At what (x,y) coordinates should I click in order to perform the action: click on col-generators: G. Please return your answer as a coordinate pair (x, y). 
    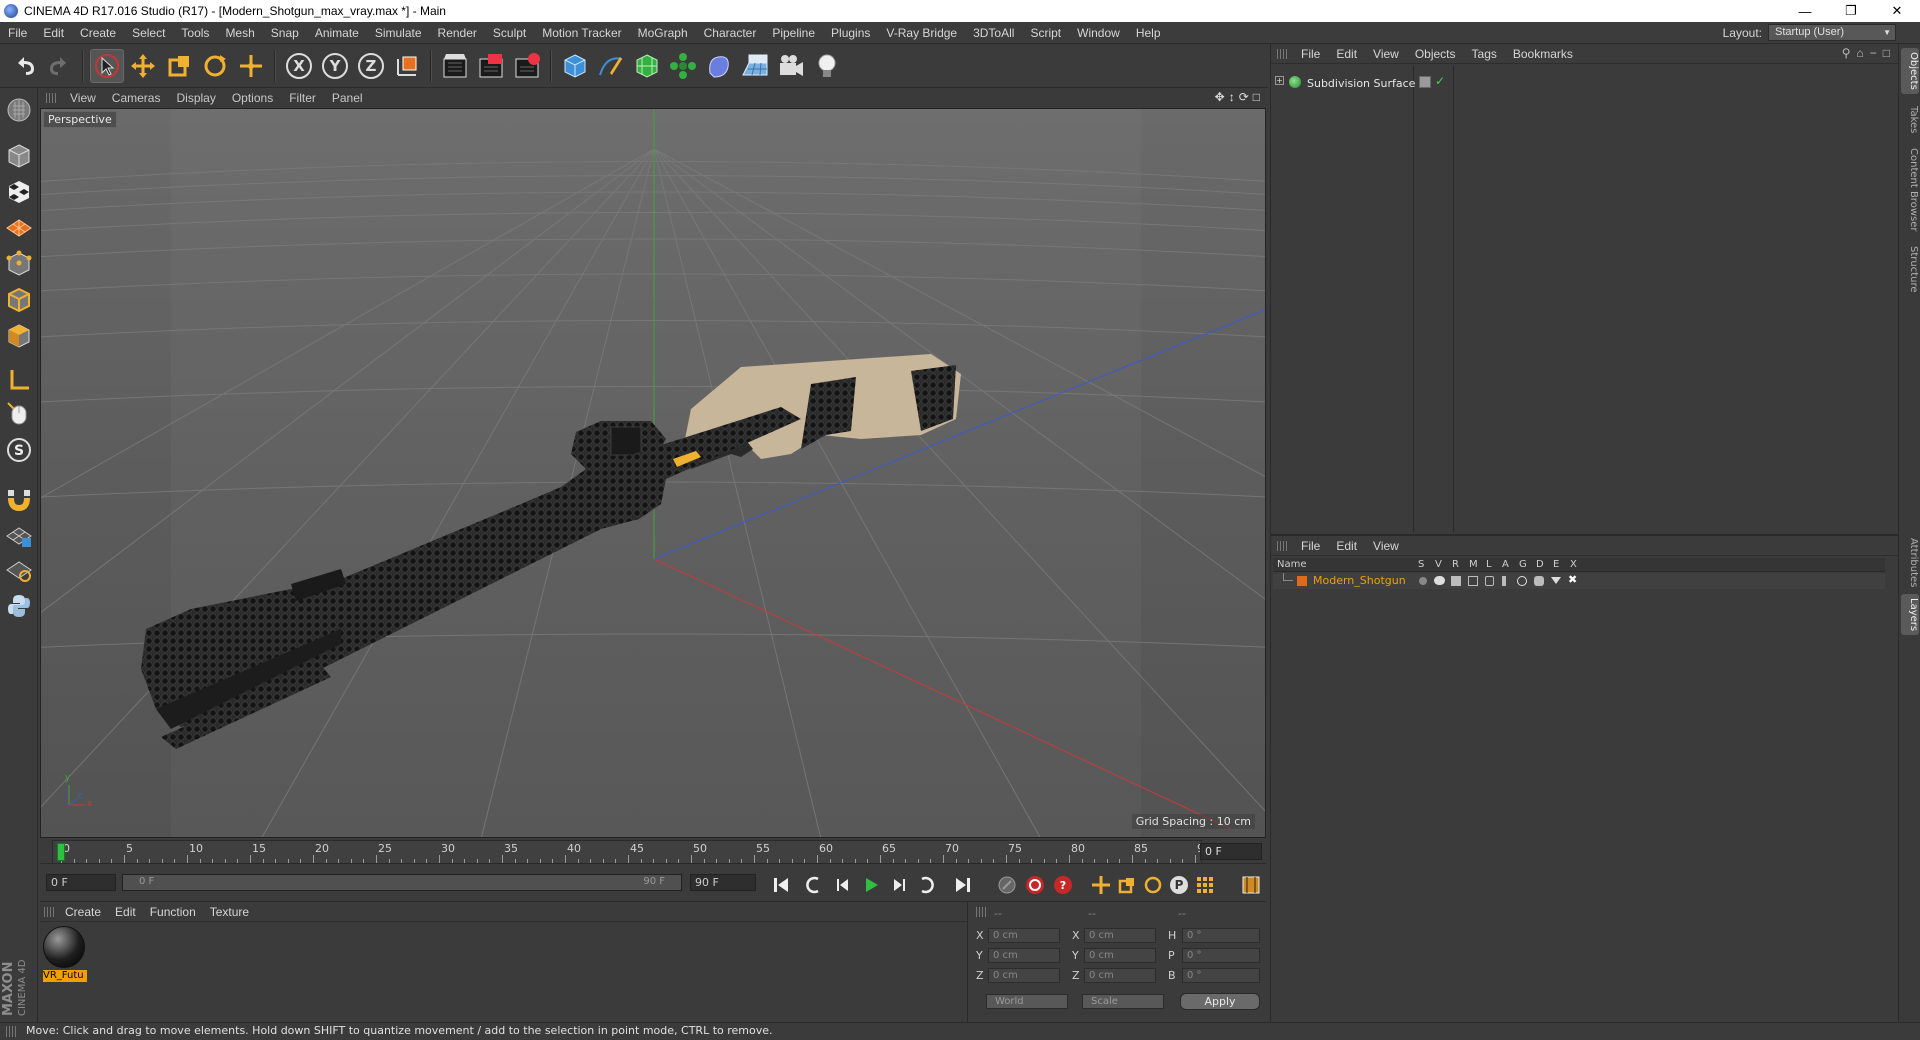
    Looking at the image, I should click on (1523, 564).